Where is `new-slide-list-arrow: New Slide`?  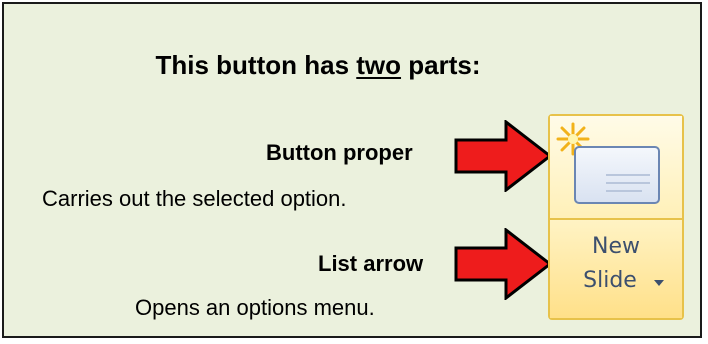 new-slide-list-arrow: New Slide is located at coordinates (616, 269).